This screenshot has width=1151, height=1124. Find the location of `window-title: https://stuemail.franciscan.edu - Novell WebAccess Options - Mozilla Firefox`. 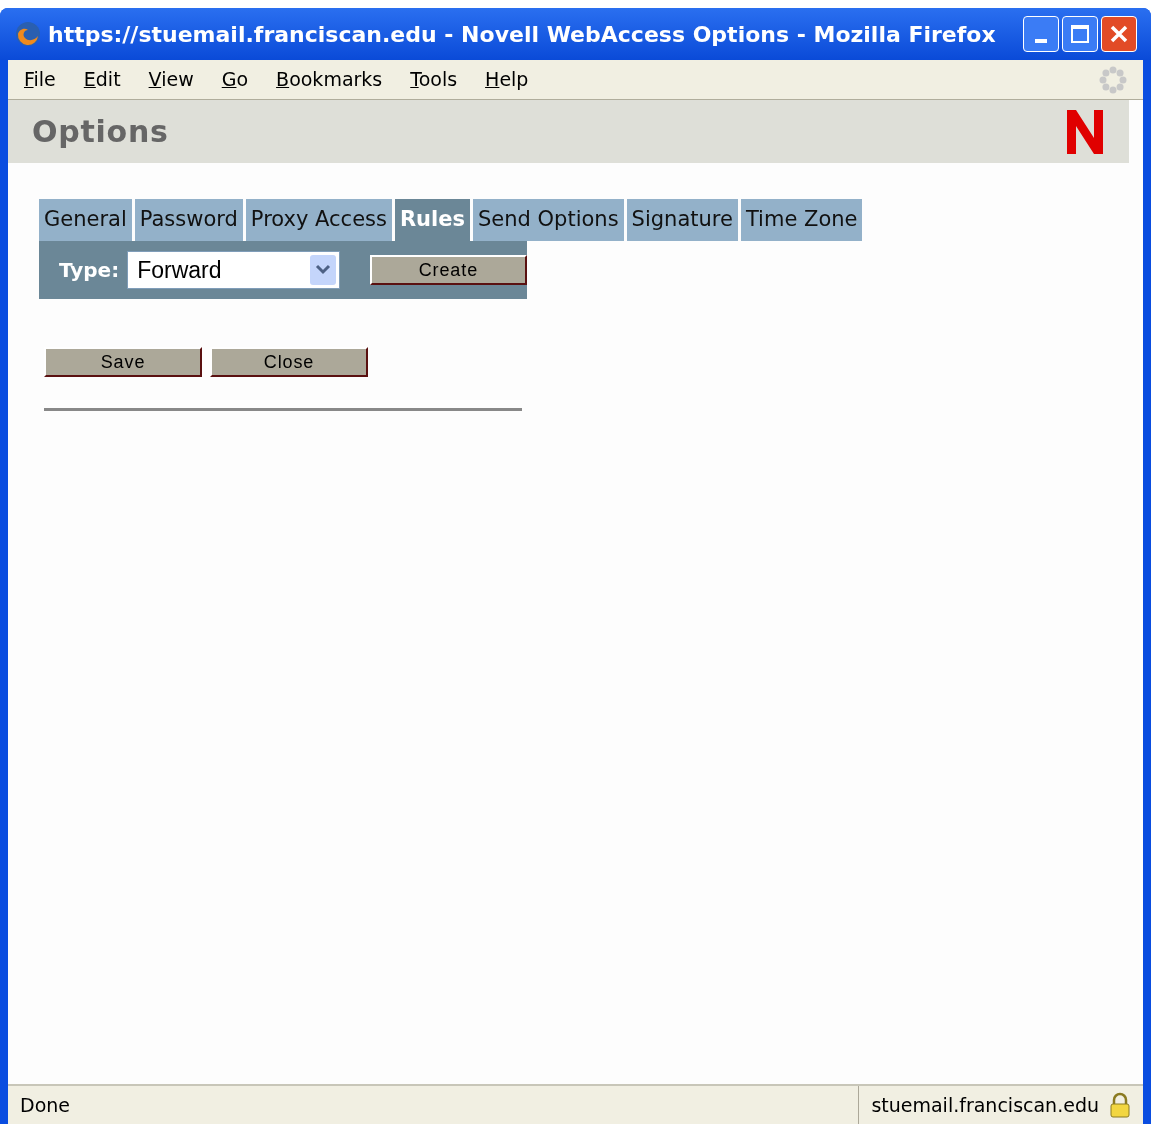

window-title: https://stuemail.franciscan.edu - Novell WebAccess Options - Mozilla Firefox is located at coordinates (522, 34).